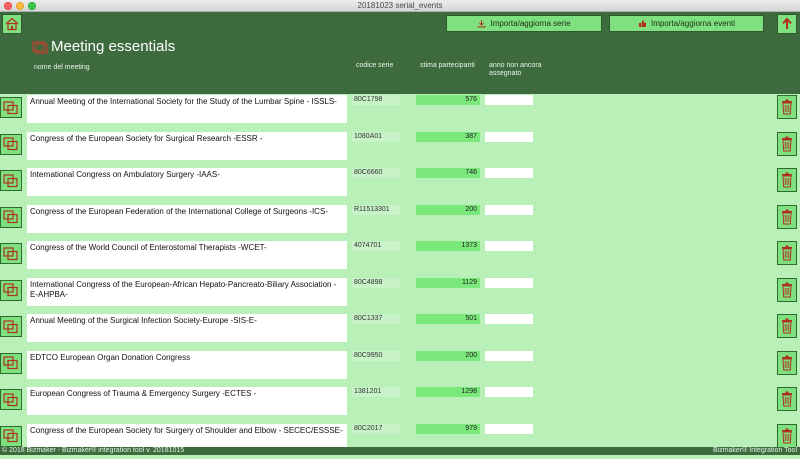 The width and height of the screenshot is (800, 459). What do you see at coordinates (376, 392) in the screenshot?
I see `series-code-field: 1381201` at bounding box center [376, 392].